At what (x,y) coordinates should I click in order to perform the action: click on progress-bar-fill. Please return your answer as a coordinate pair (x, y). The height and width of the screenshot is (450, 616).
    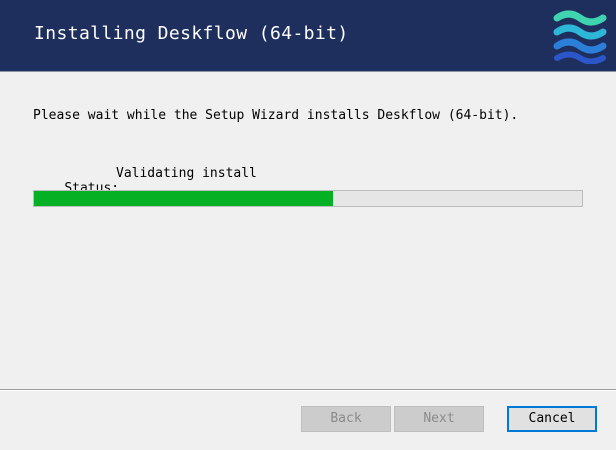
    Looking at the image, I should click on (183, 198).